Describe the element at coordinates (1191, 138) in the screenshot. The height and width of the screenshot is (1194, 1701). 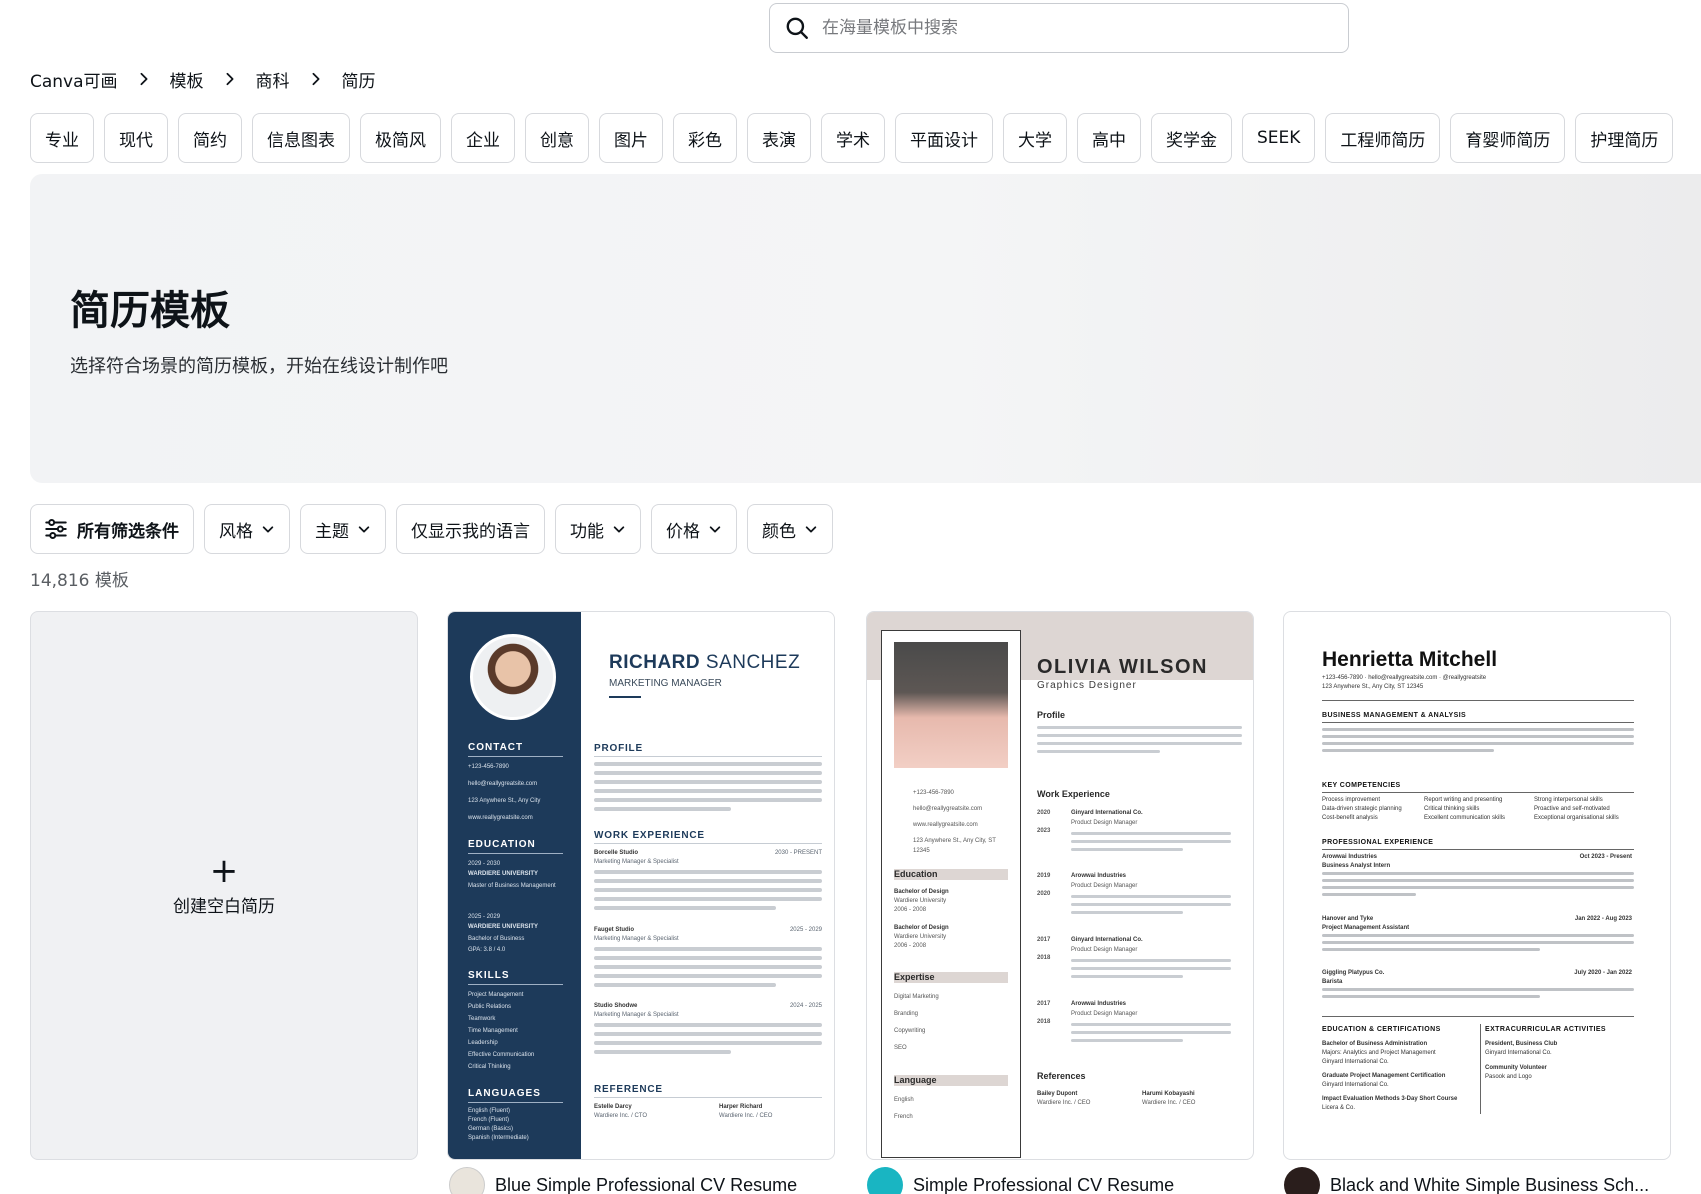
I see `category-pill: 奖学金` at that location.